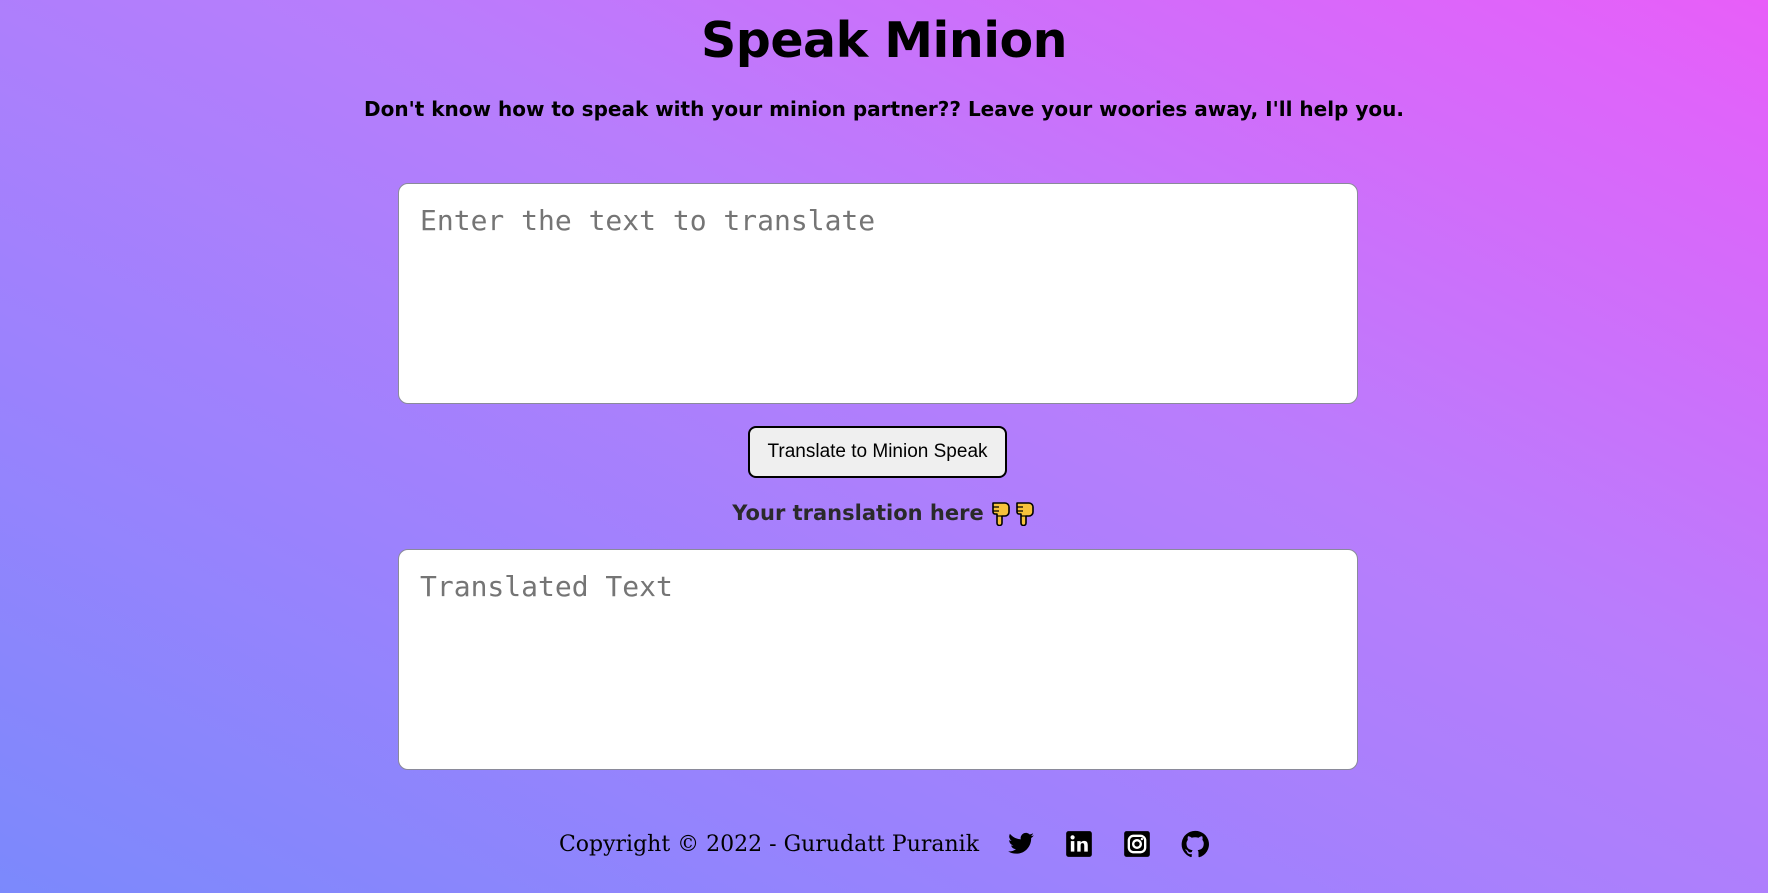 Image resolution: width=1768 pixels, height=893 pixels. I want to click on pointing-down-icons, so click(1013, 513).